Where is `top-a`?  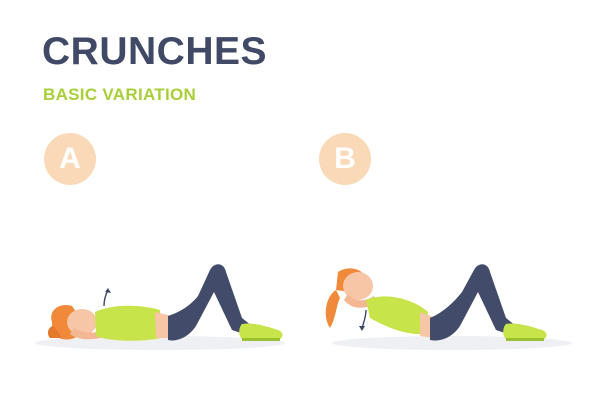 top-a is located at coordinates (128, 323).